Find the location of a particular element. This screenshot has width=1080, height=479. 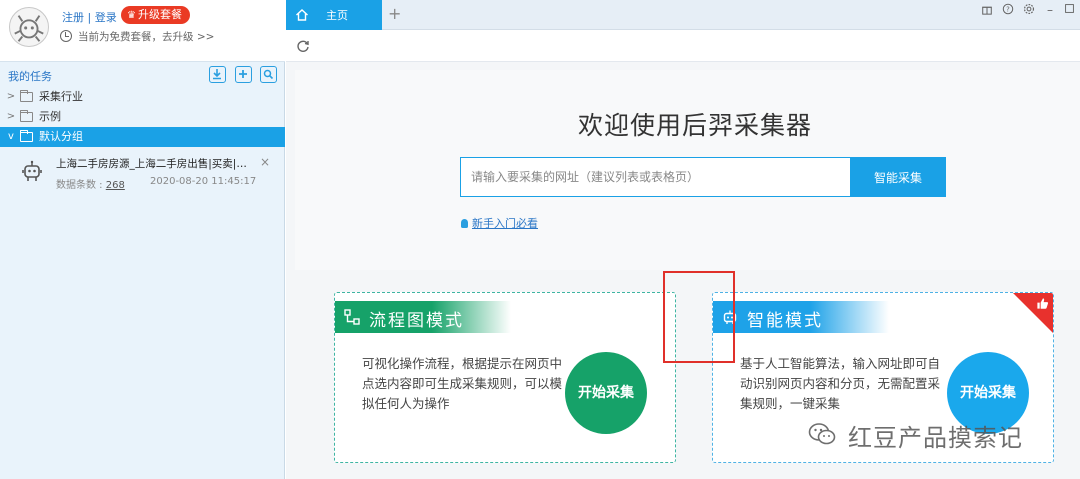

login-link: 登录 is located at coordinates (106, 17).